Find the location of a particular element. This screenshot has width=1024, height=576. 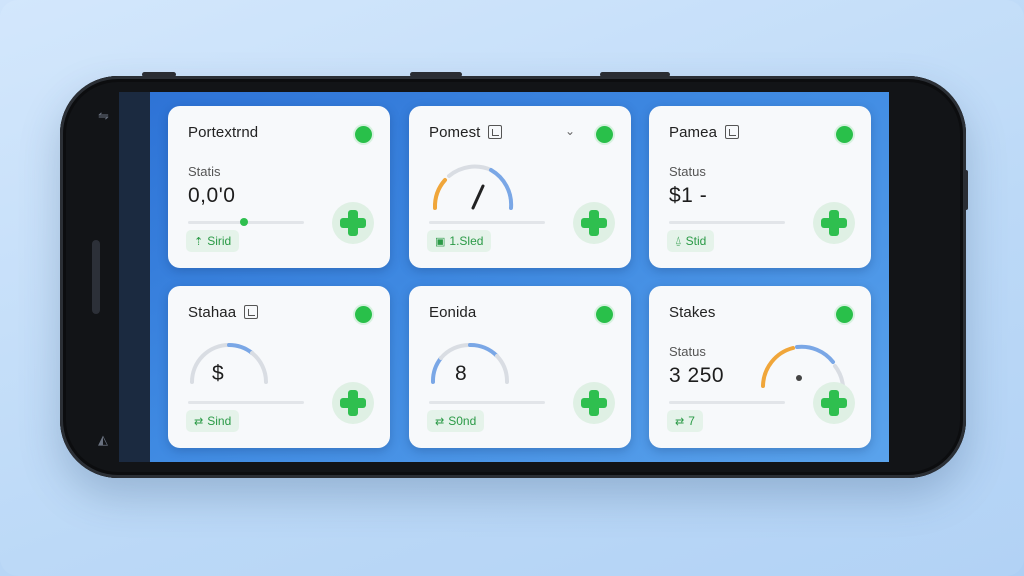

card-title: Pomest is located at coordinates (466, 132).